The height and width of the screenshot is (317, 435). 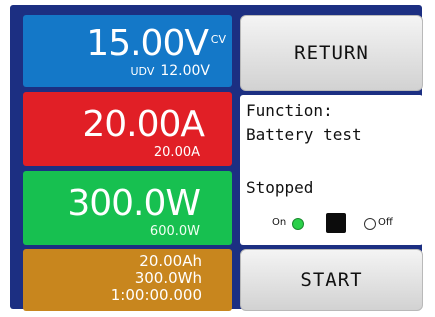 What do you see at coordinates (370, 224) in the screenshot?
I see `switch-off-indicator-icon` at bounding box center [370, 224].